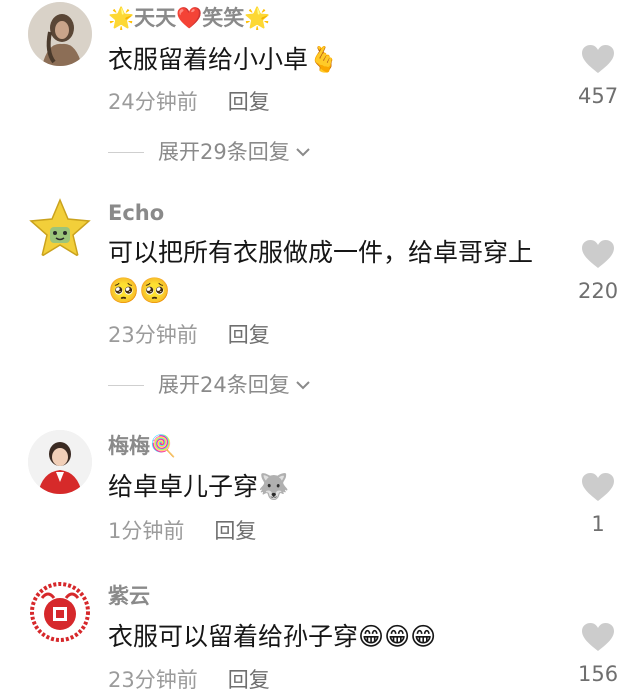  What do you see at coordinates (136, 213) in the screenshot?
I see `username: Echo` at bounding box center [136, 213].